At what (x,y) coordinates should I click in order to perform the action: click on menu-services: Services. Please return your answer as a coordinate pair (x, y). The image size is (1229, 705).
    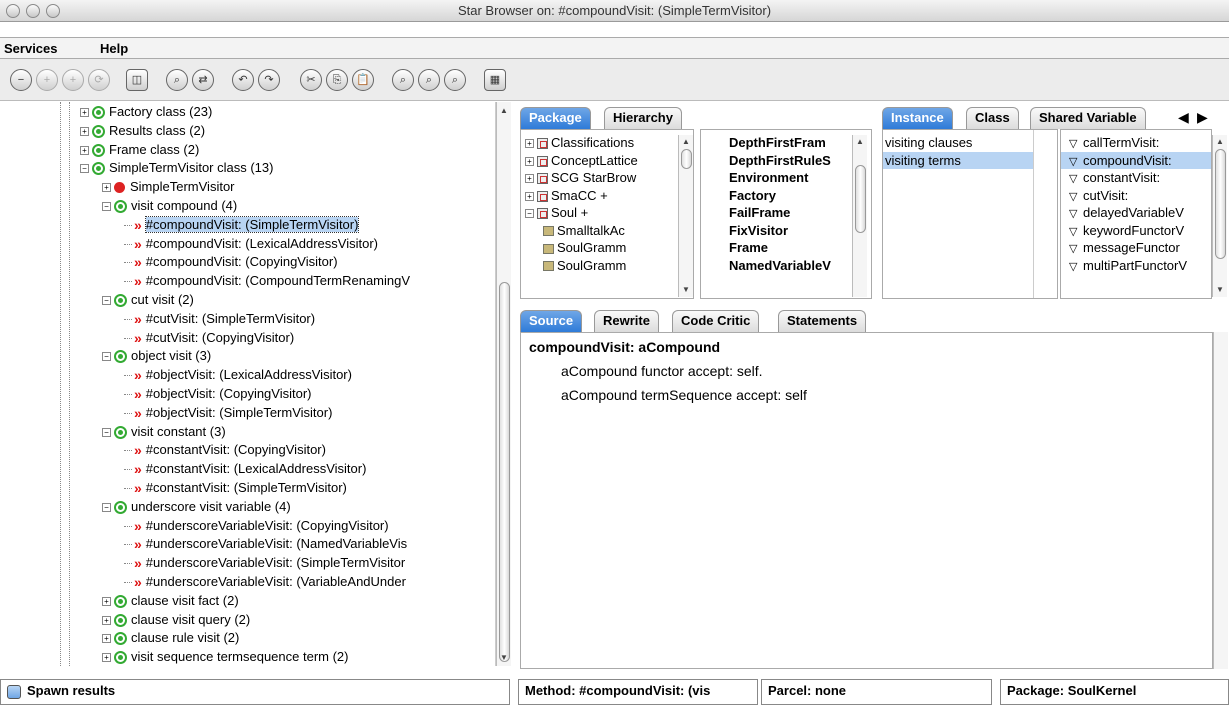
    Looking at the image, I should click on (31, 48).